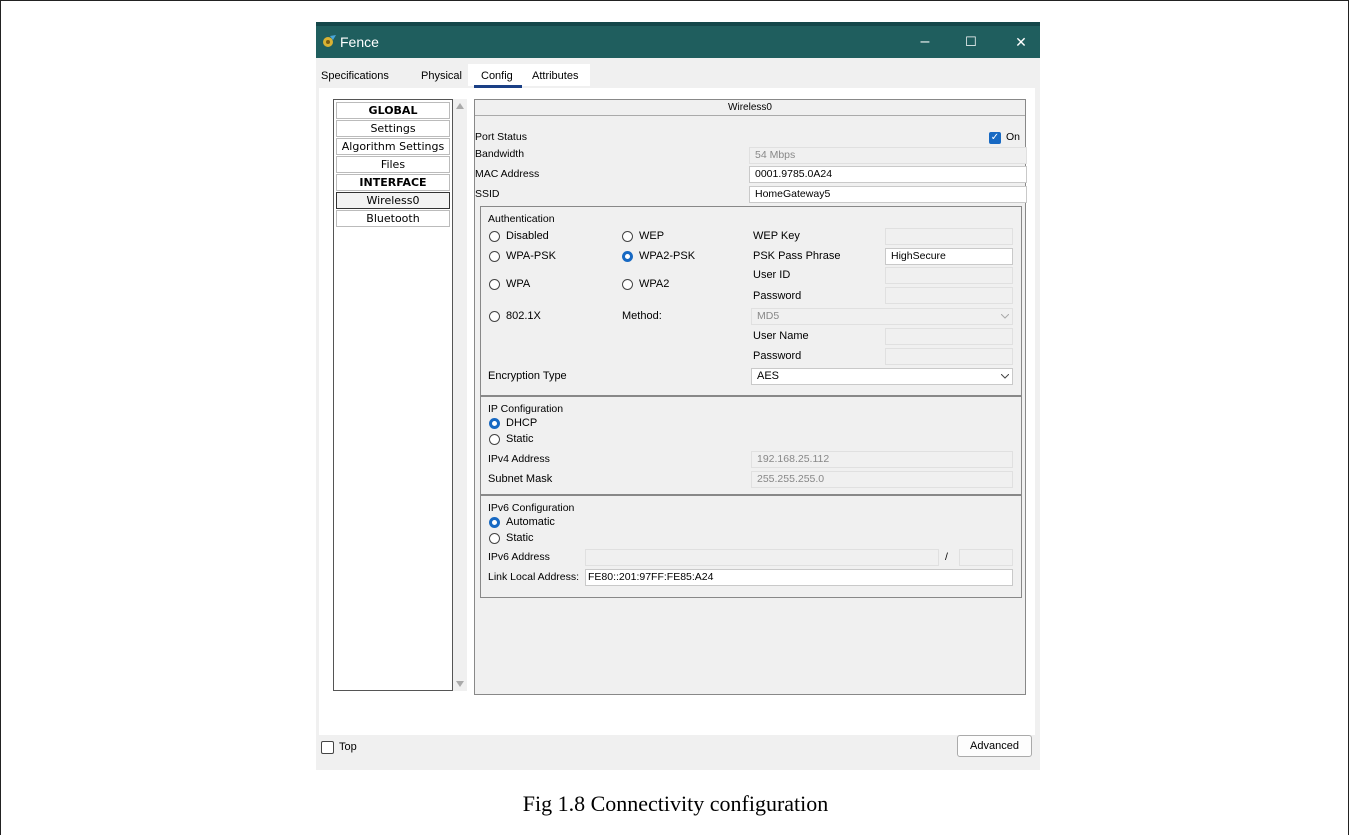  What do you see at coordinates (797, 256) in the screenshot?
I see `psk-pass-phrase-label: PSK Pass Phrase` at bounding box center [797, 256].